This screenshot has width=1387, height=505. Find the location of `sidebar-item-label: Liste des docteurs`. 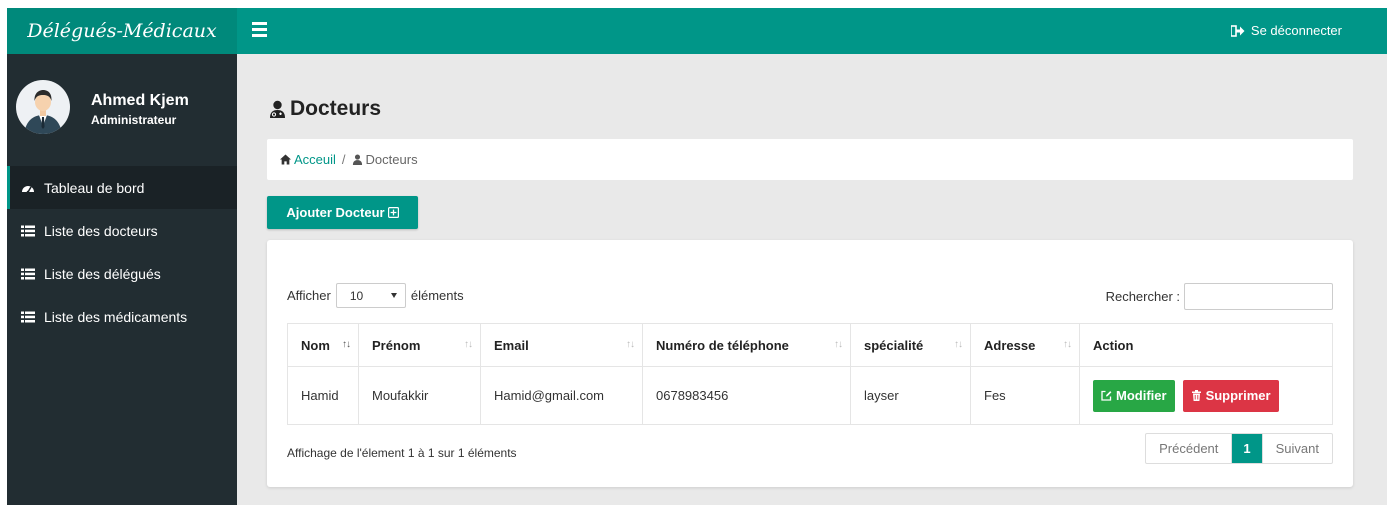

sidebar-item-label: Liste des docteurs is located at coordinates (101, 230).